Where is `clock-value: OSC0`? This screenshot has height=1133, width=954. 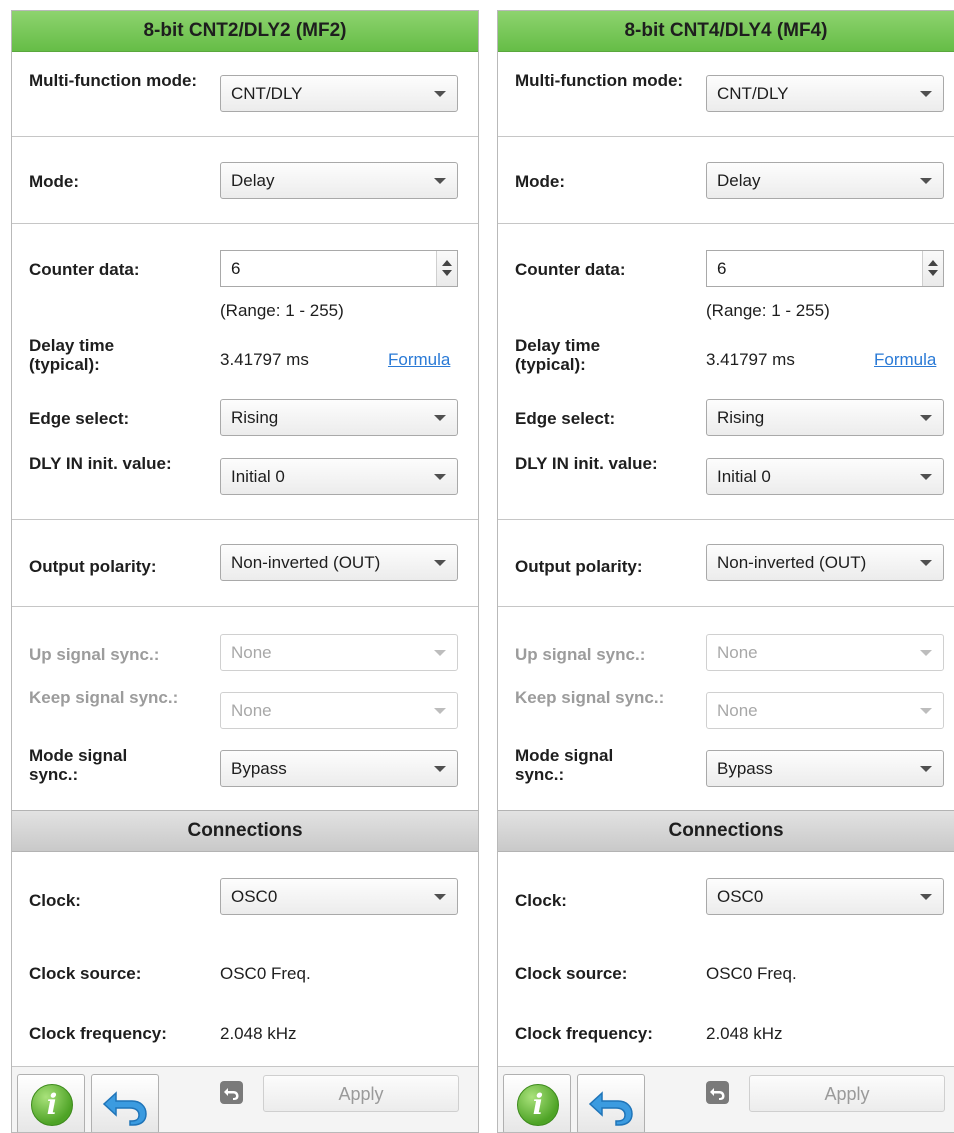
clock-value: OSC0 is located at coordinates (254, 896).